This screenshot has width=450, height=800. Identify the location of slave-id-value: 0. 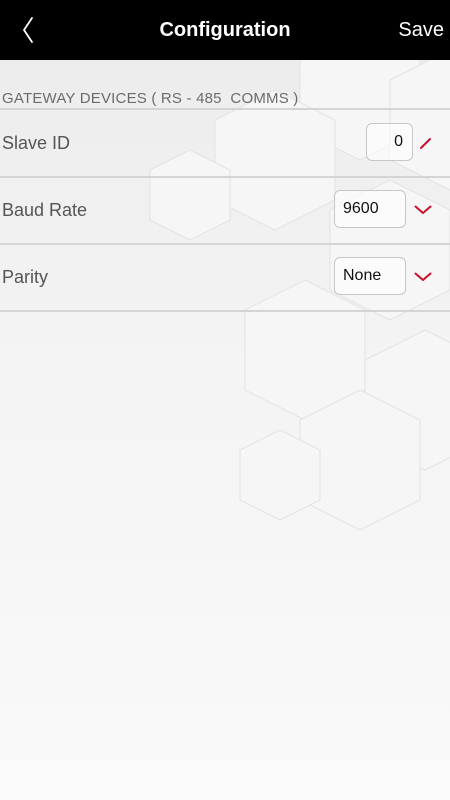
(398, 141).